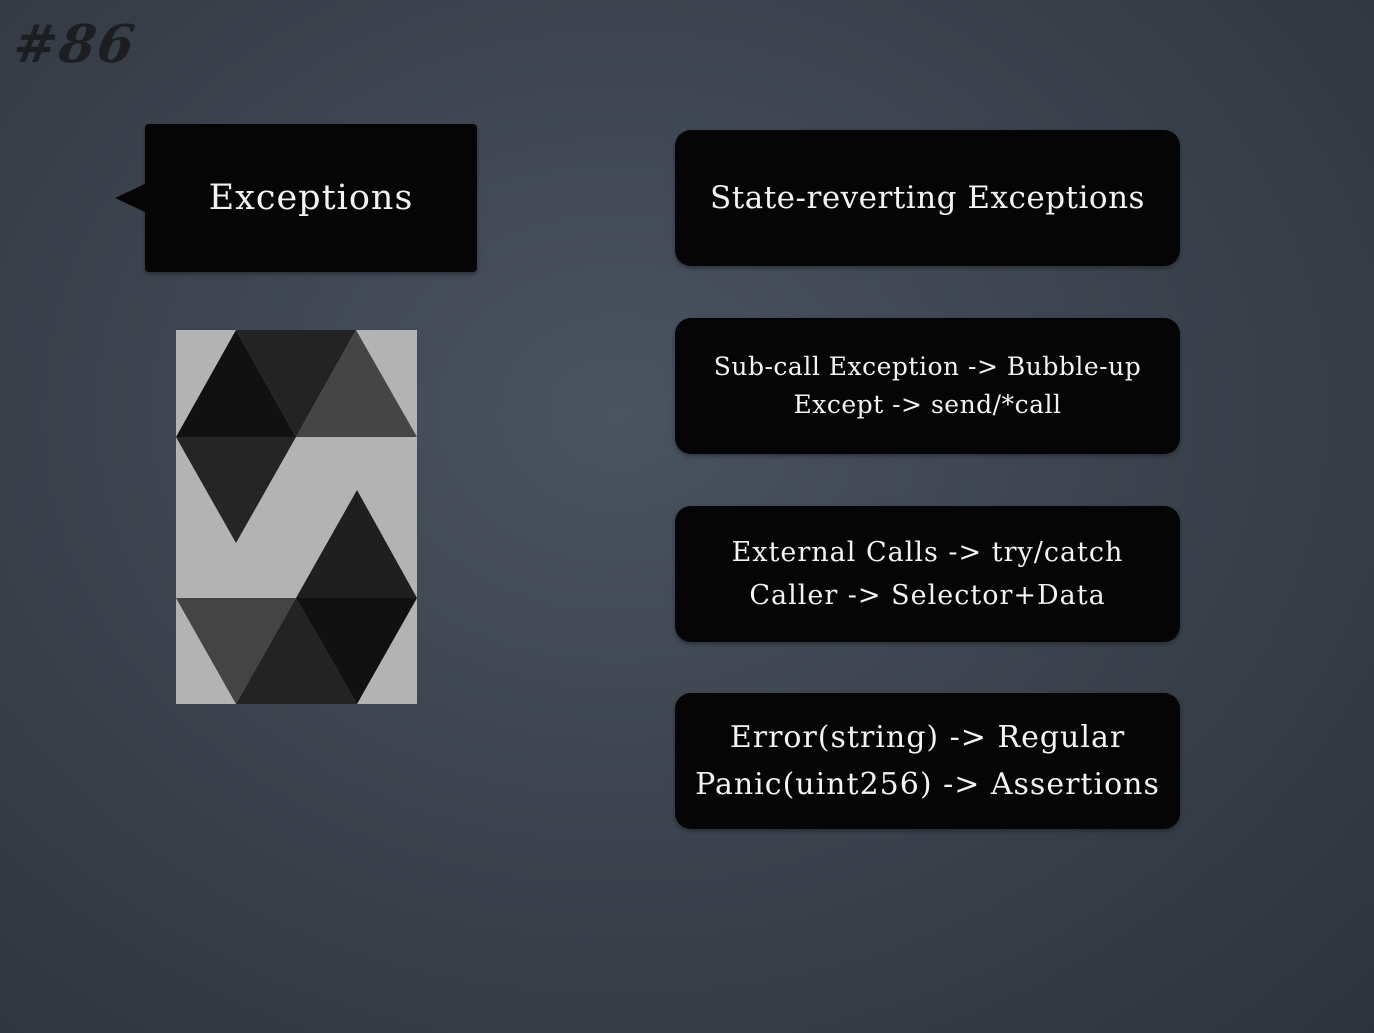 Image resolution: width=1374 pixels, height=1033 pixels. What do you see at coordinates (927, 404) in the screenshot?
I see `card-line: Except -> send/*call` at bounding box center [927, 404].